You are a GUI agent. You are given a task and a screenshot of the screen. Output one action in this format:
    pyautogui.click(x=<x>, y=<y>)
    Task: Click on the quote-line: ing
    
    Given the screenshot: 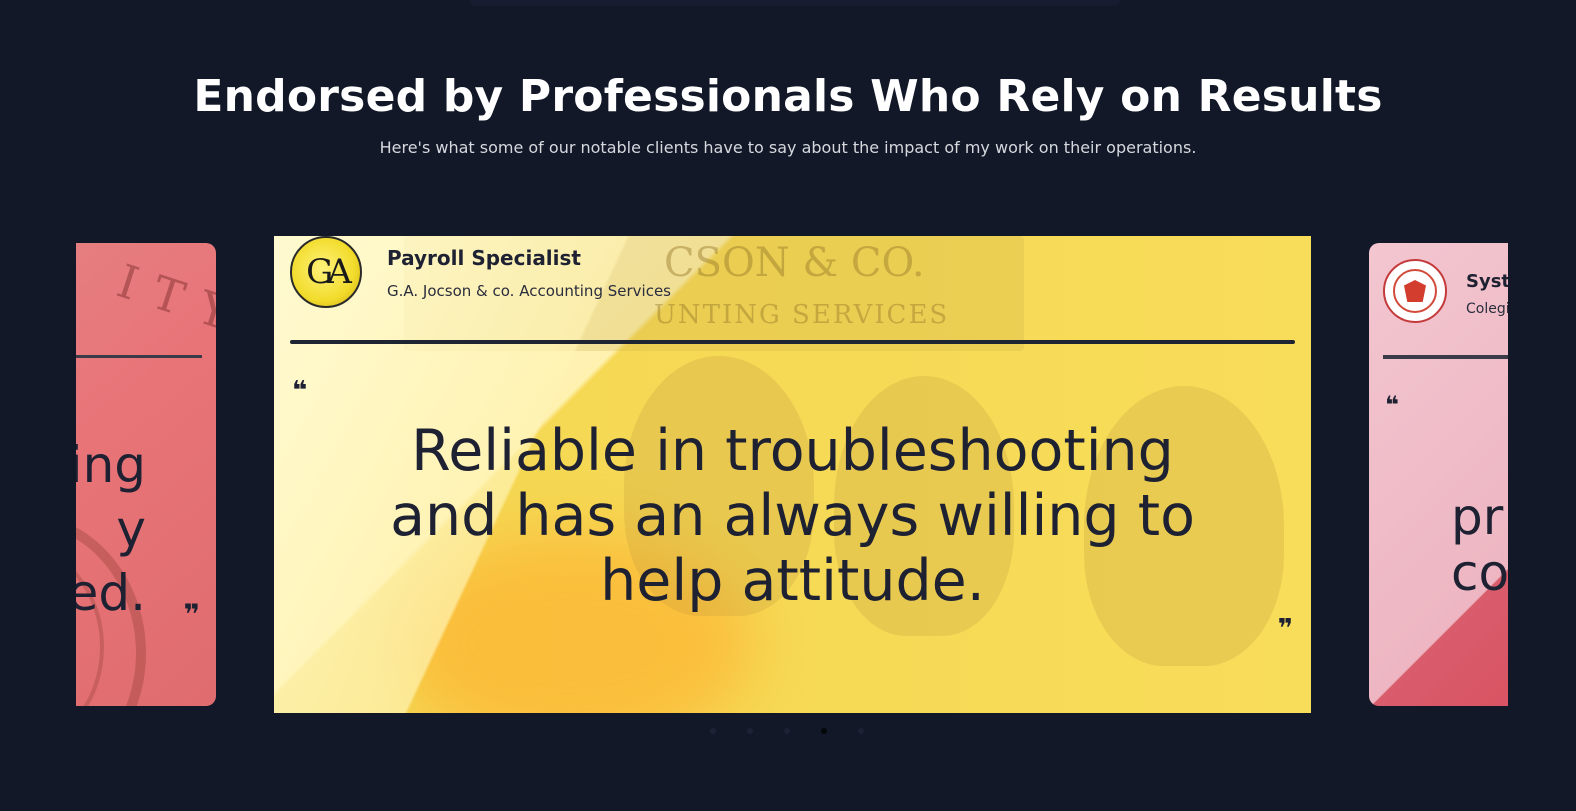 What is the action you would take?
    pyautogui.click(x=111, y=465)
    